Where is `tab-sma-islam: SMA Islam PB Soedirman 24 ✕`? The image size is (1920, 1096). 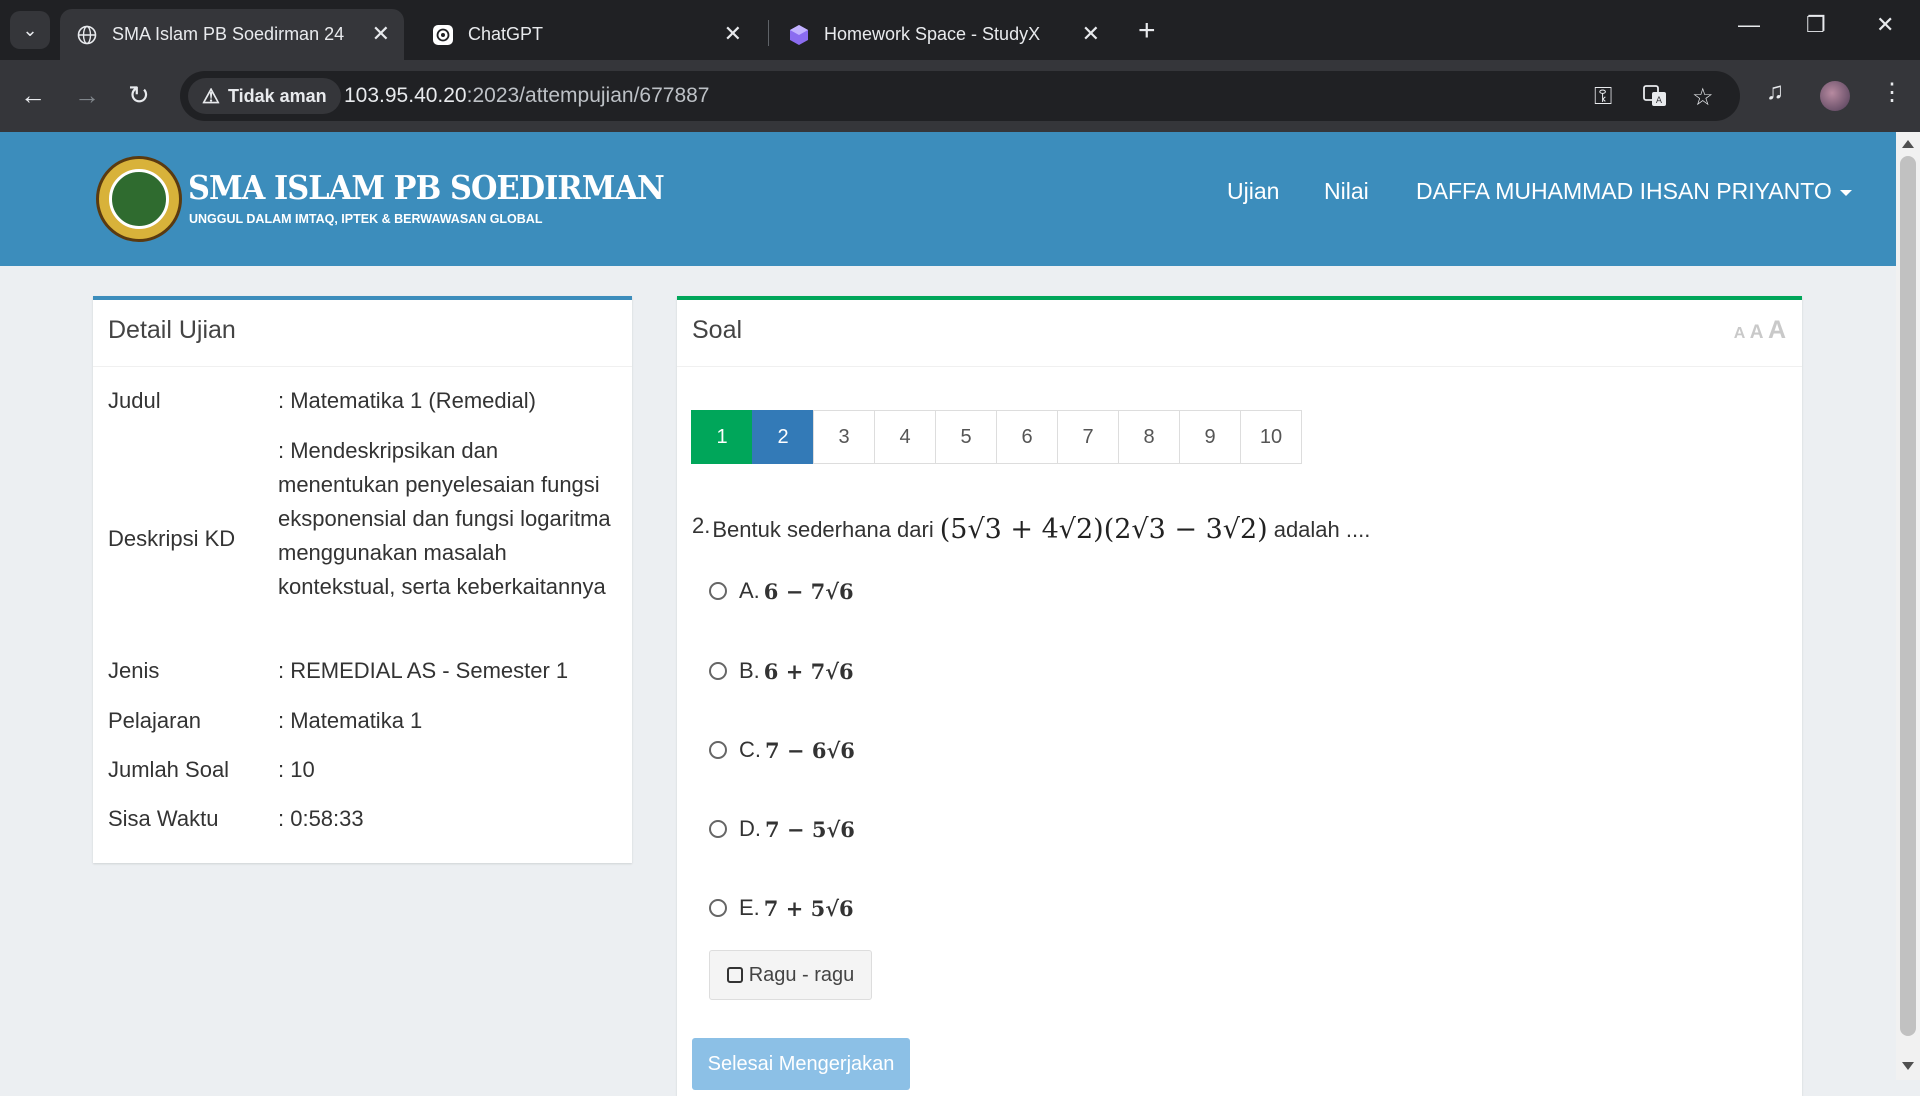 tab-sma-islam: SMA Islam PB Soedirman 24 ✕ is located at coordinates (232, 34).